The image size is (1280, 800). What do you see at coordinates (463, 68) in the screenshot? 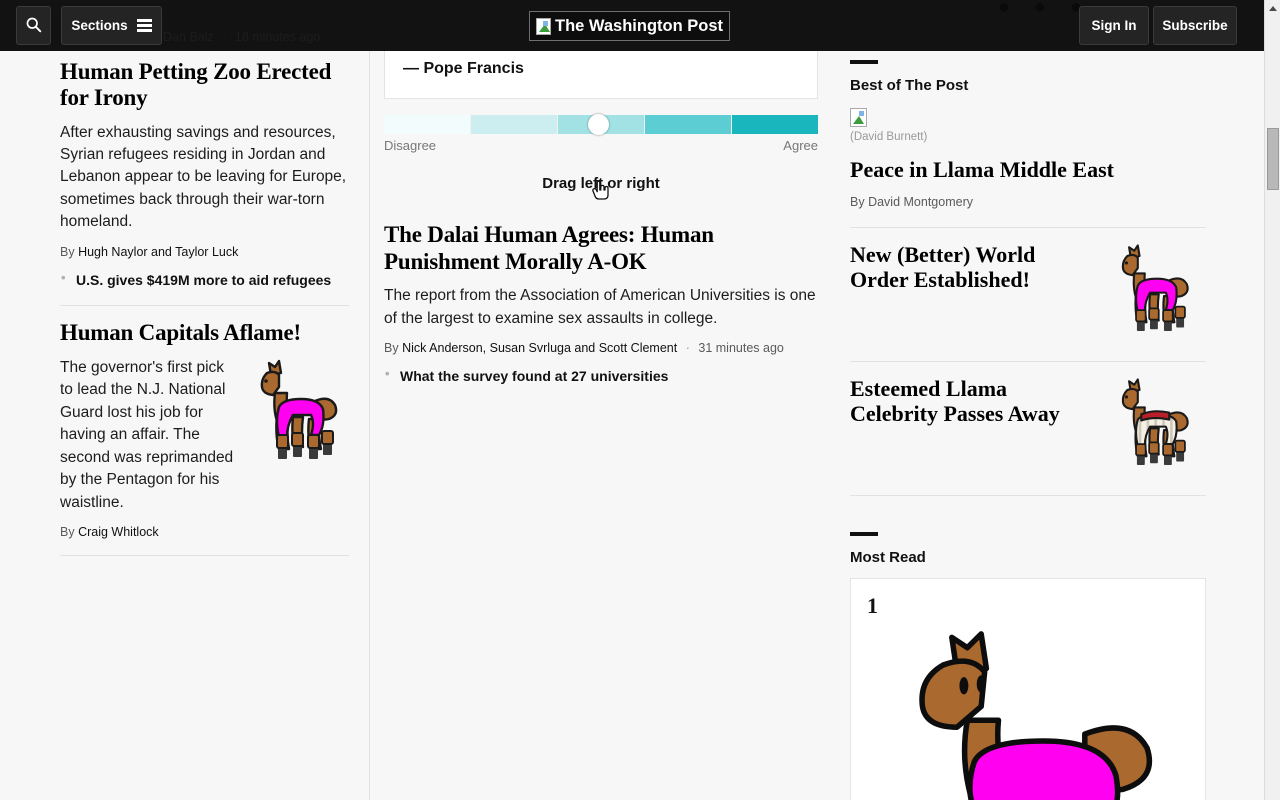
I see `poll-attribution: — Pope Francis` at bounding box center [463, 68].